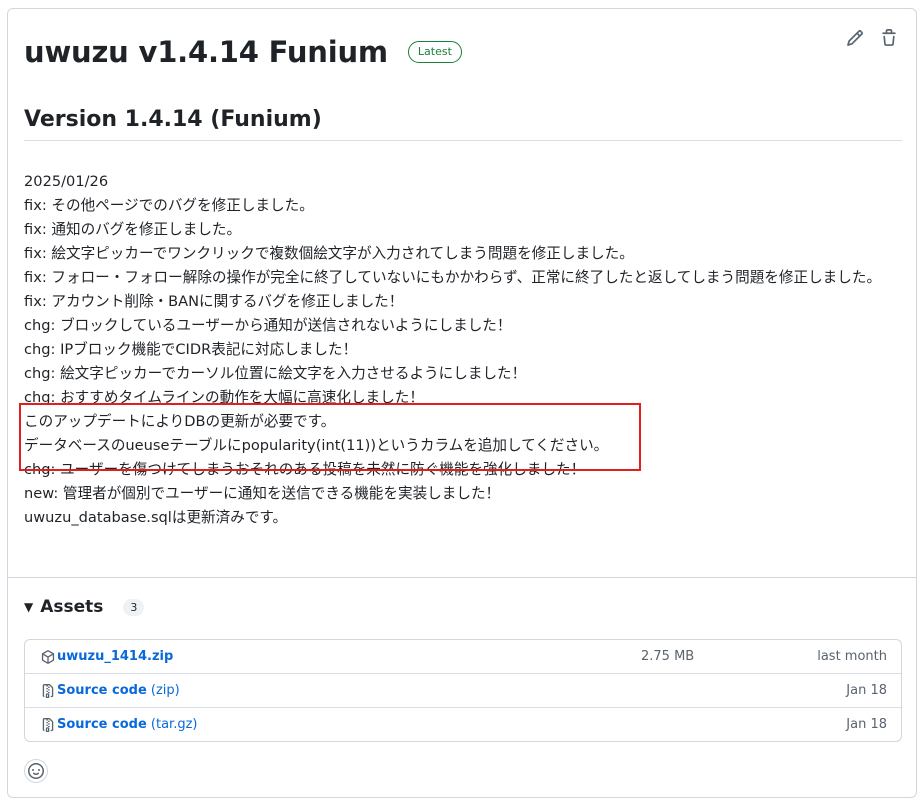 This screenshot has width=924, height=803. What do you see at coordinates (668, 656) in the screenshot?
I see `asset-size: 2.75 MB` at bounding box center [668, 656].